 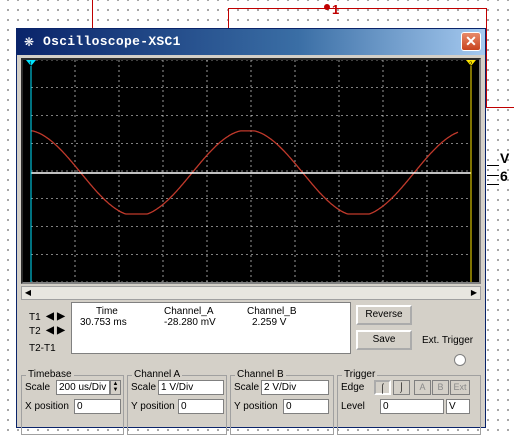 I want to click on channel-a-scale-label: Scale, so click(x=144, y=387).